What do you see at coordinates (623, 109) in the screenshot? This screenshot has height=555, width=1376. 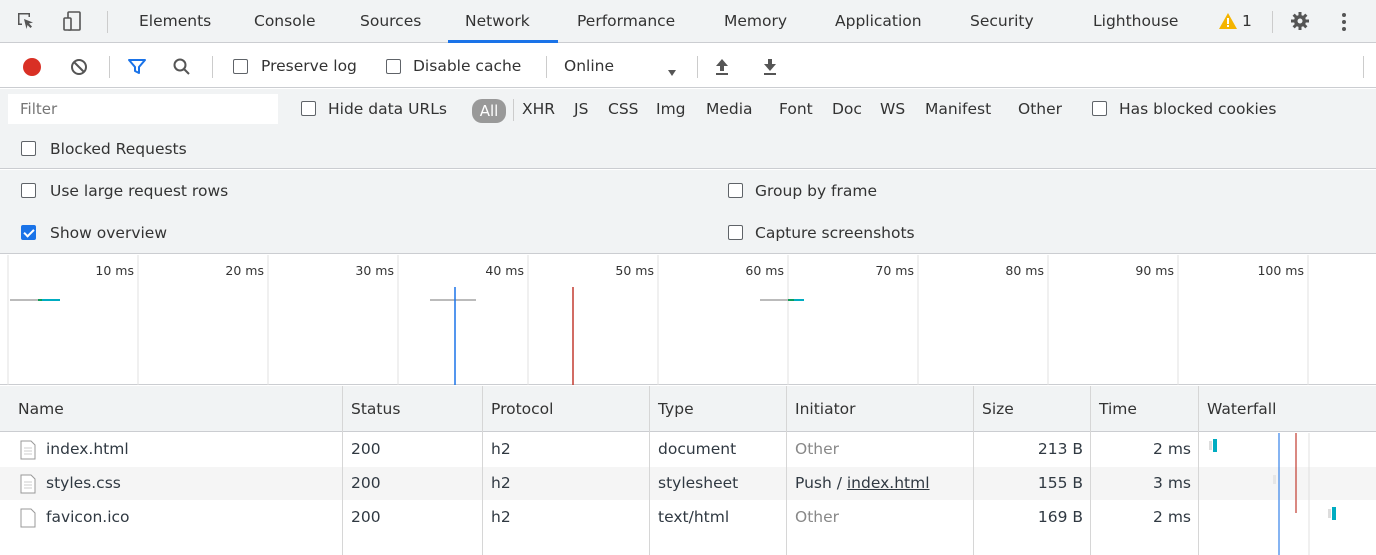 I see `type-filter-css: CSS` at bounding box center [623, 109].